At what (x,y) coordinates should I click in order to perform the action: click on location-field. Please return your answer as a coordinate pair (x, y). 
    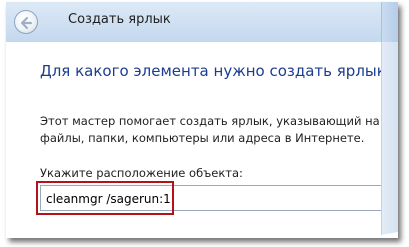
    Looking at the image, I should click on (219, 198).